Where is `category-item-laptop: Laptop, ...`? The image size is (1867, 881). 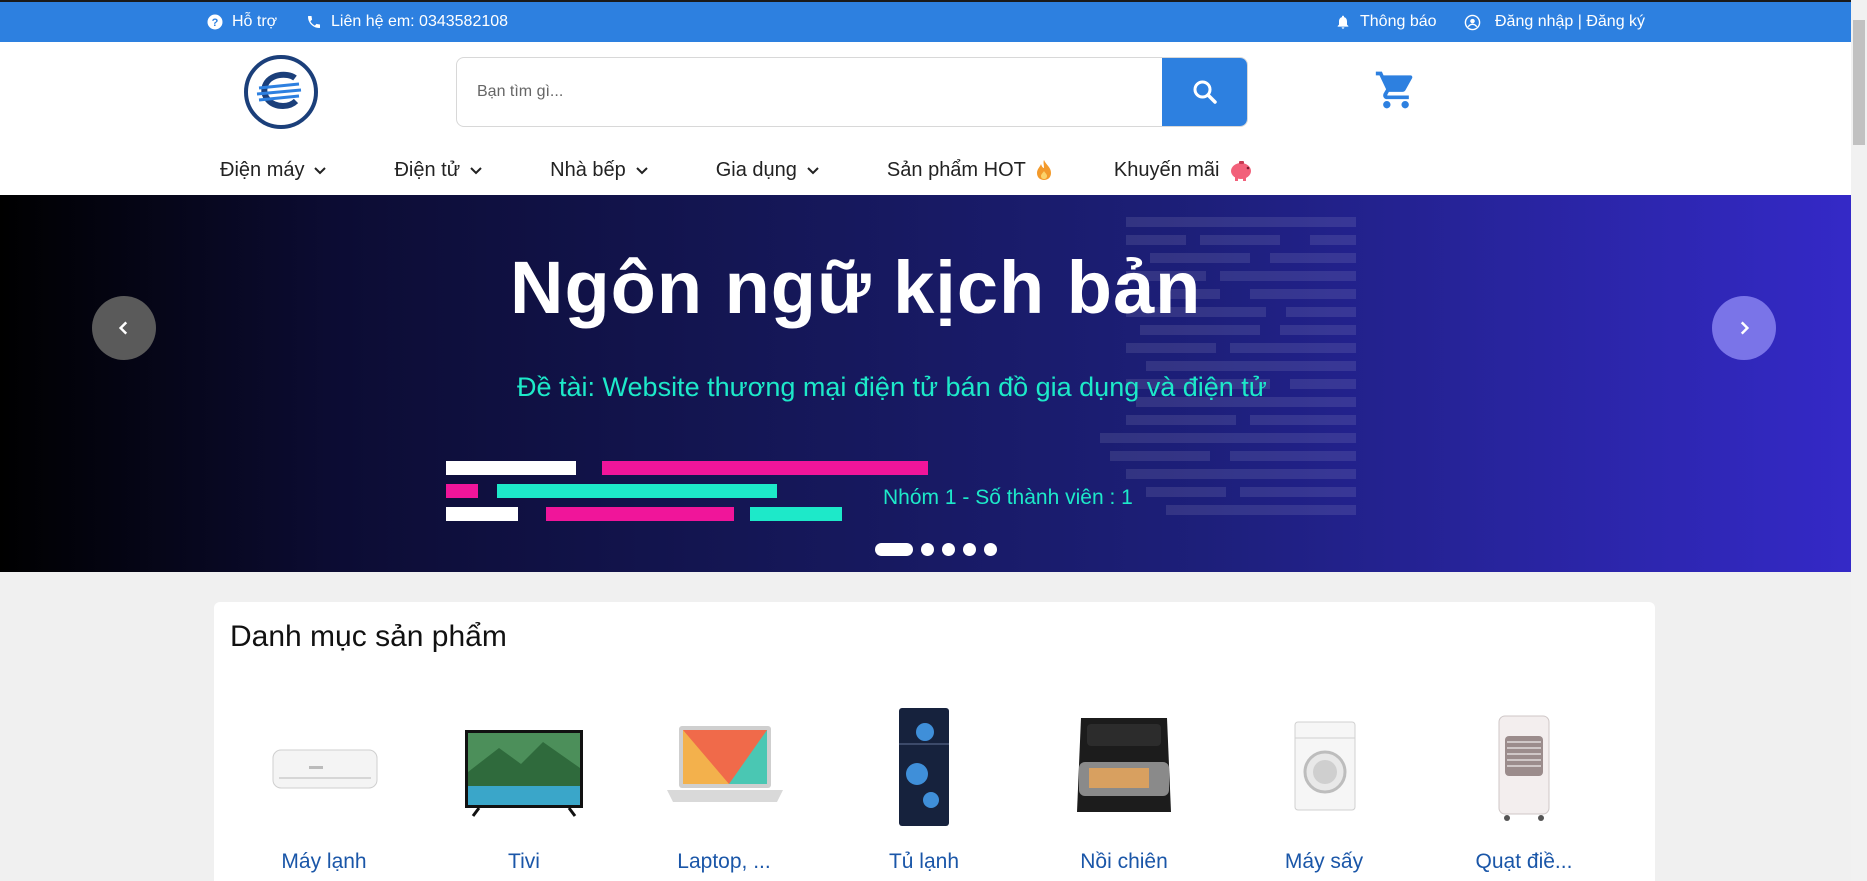
category-item-laptop: Laptop, ... is located at coordinates (724, 788).